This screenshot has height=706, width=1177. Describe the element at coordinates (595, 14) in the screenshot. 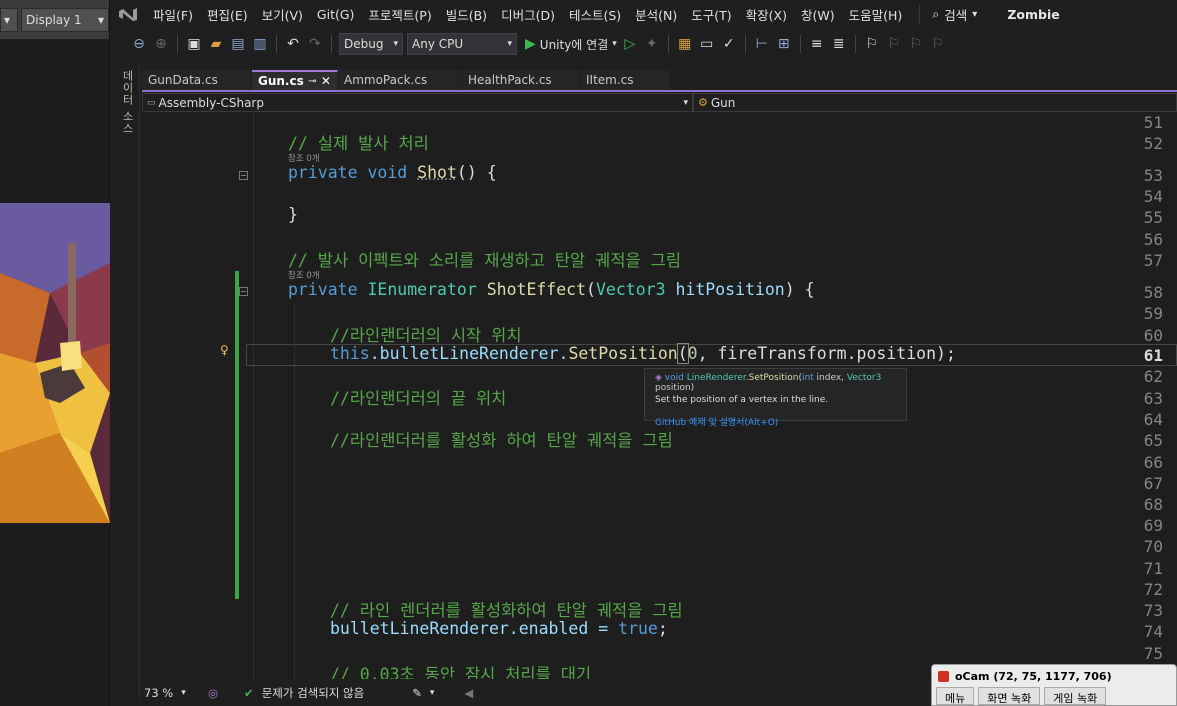

I see `menu-test: 테스트(S)` at that location.